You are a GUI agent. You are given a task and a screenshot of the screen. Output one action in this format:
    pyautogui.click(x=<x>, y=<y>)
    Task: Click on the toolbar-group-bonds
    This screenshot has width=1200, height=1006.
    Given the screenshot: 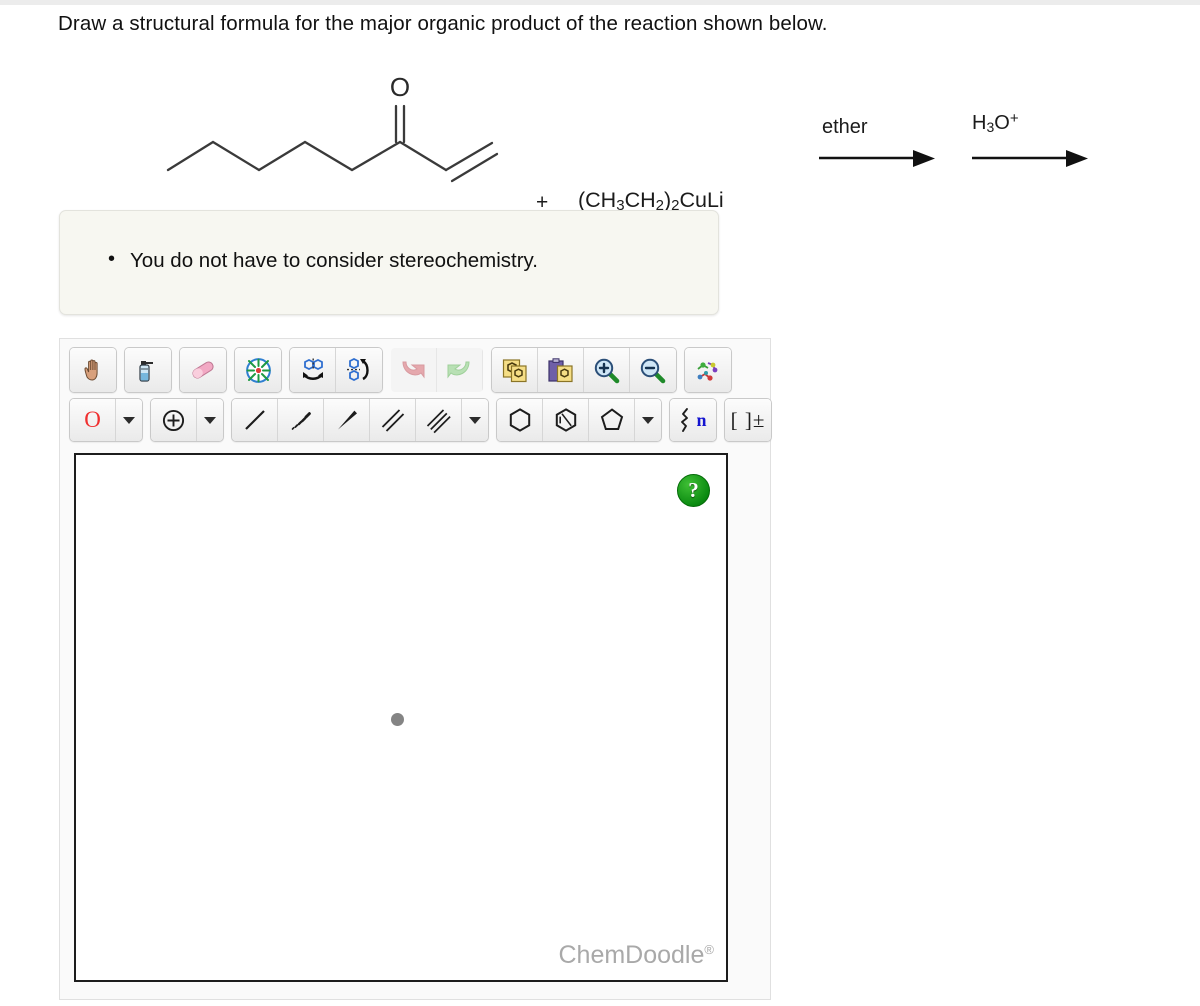 What is the action you would take?
    pyautogui.click(x=360, y=420)
    